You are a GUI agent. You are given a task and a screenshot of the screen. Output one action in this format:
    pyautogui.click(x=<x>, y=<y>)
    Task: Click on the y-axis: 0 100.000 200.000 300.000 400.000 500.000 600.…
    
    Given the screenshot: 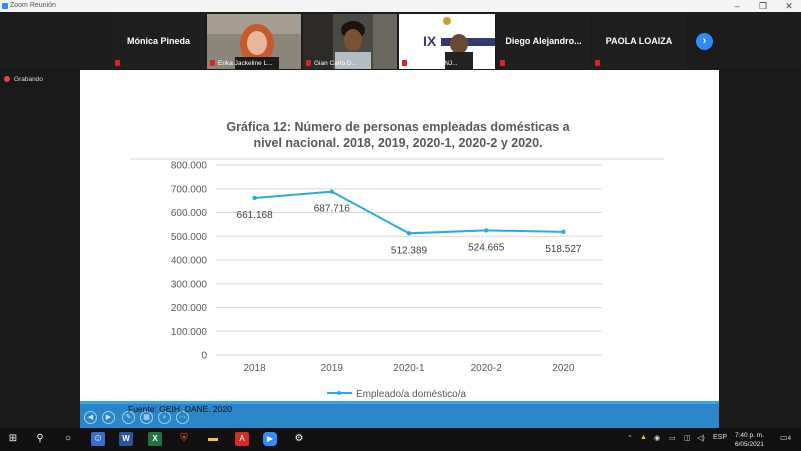 What is the action you would take?
    pyautogui.click(x=189, y=261)
    